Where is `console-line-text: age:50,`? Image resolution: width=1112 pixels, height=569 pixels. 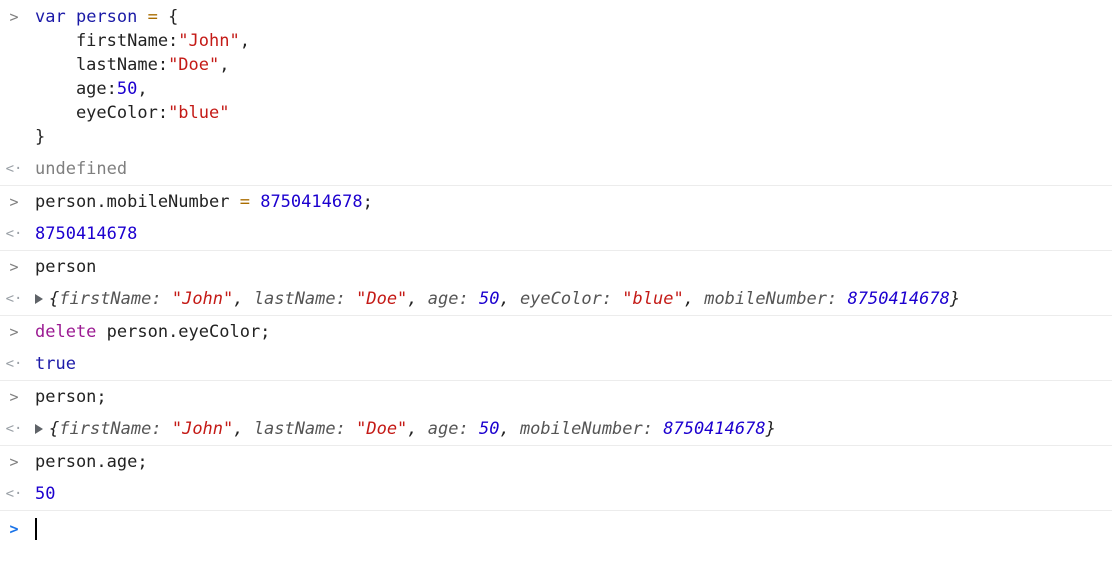
console-line-text: age:50, is located at coordinates (91, 89).